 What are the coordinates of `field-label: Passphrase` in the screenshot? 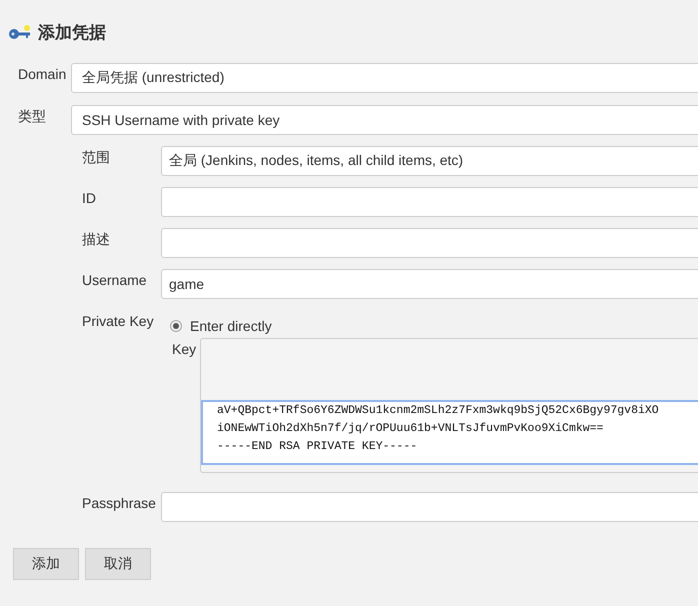 It's located at (119, 502).